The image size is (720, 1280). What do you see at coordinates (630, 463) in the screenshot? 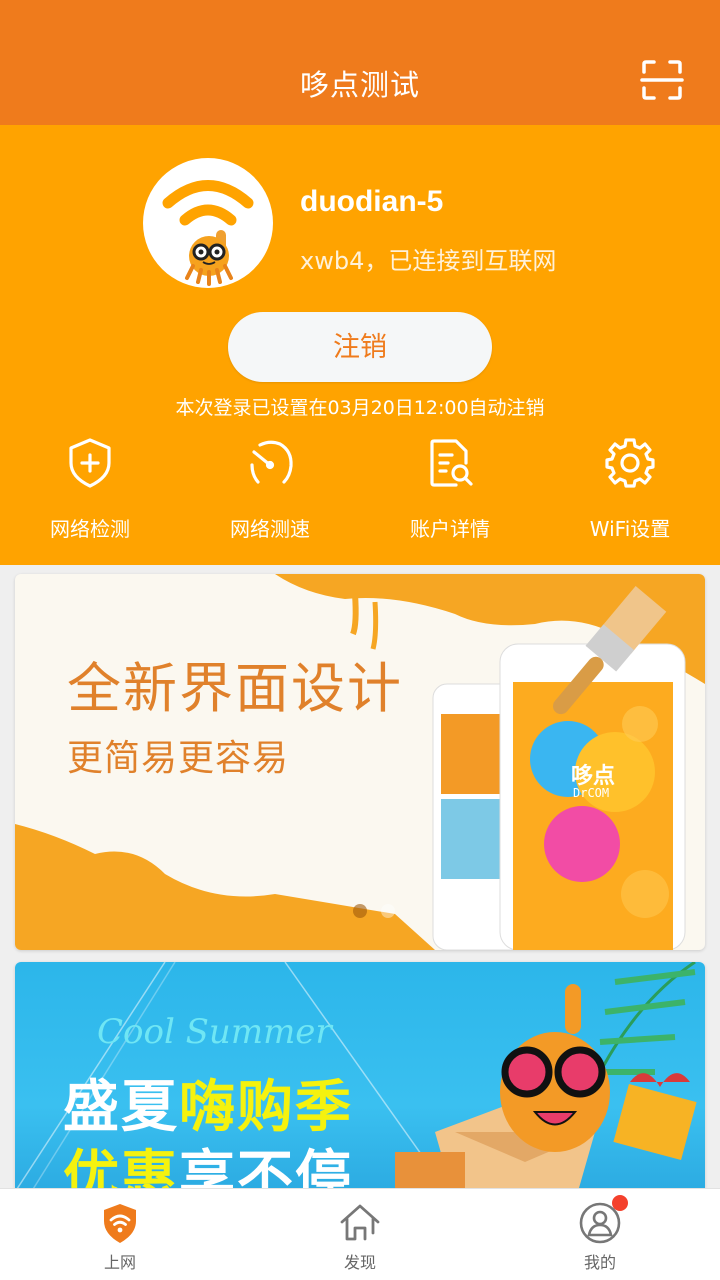
I see `gear-icon` at bounding box center [630, 463].